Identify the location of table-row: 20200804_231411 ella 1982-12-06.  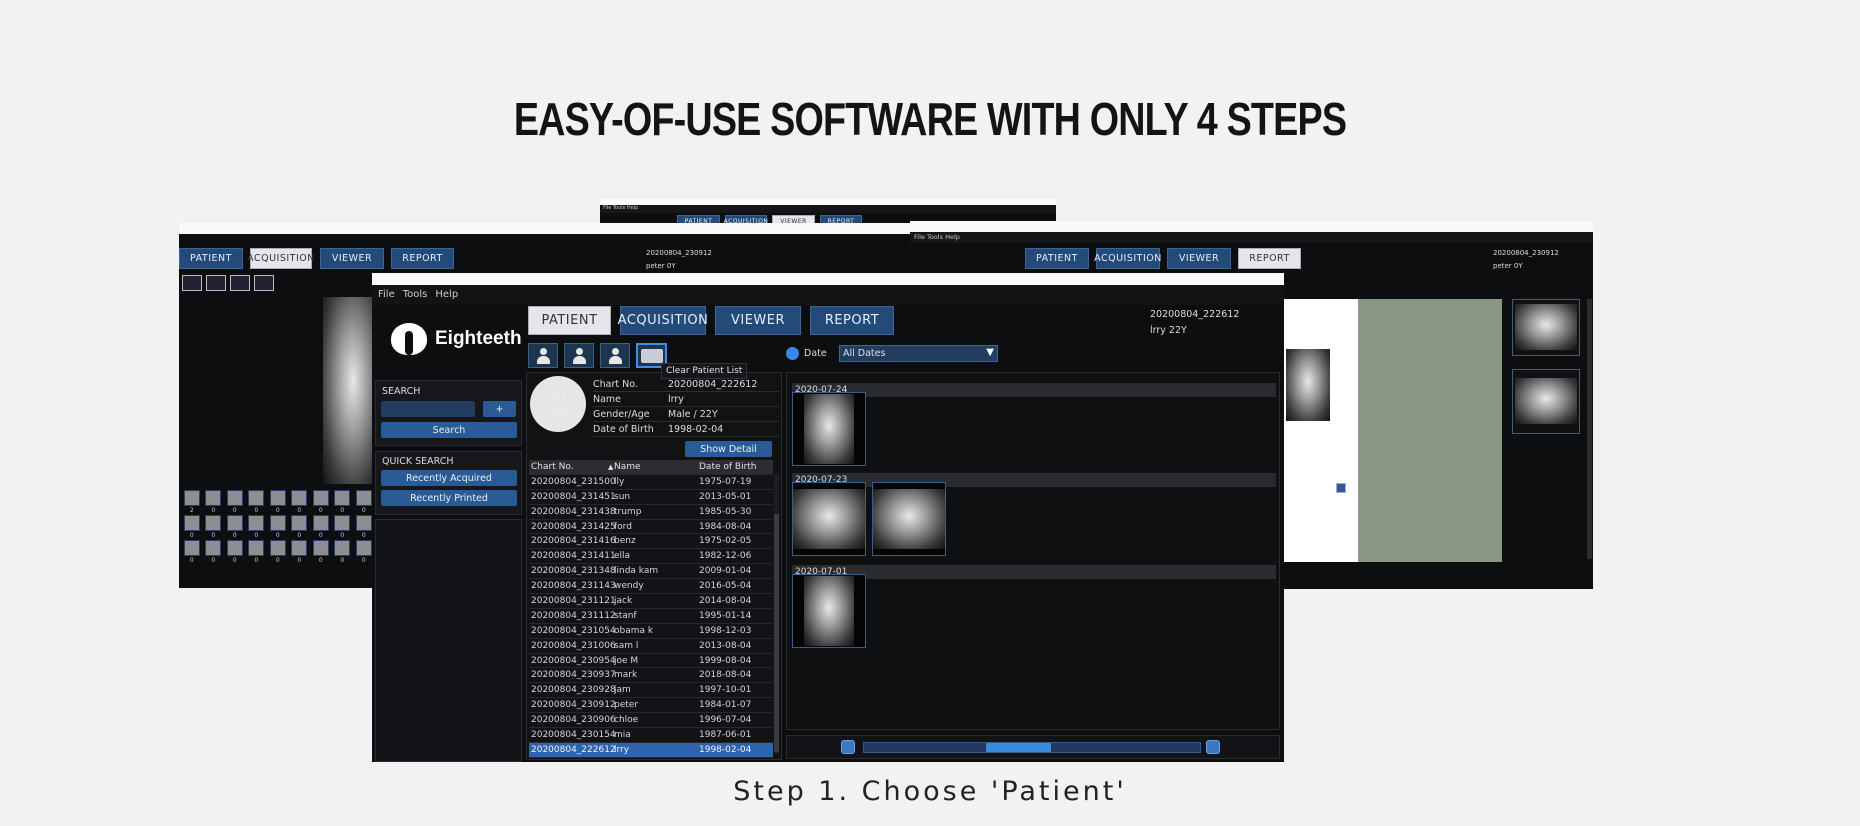
(651, 557).